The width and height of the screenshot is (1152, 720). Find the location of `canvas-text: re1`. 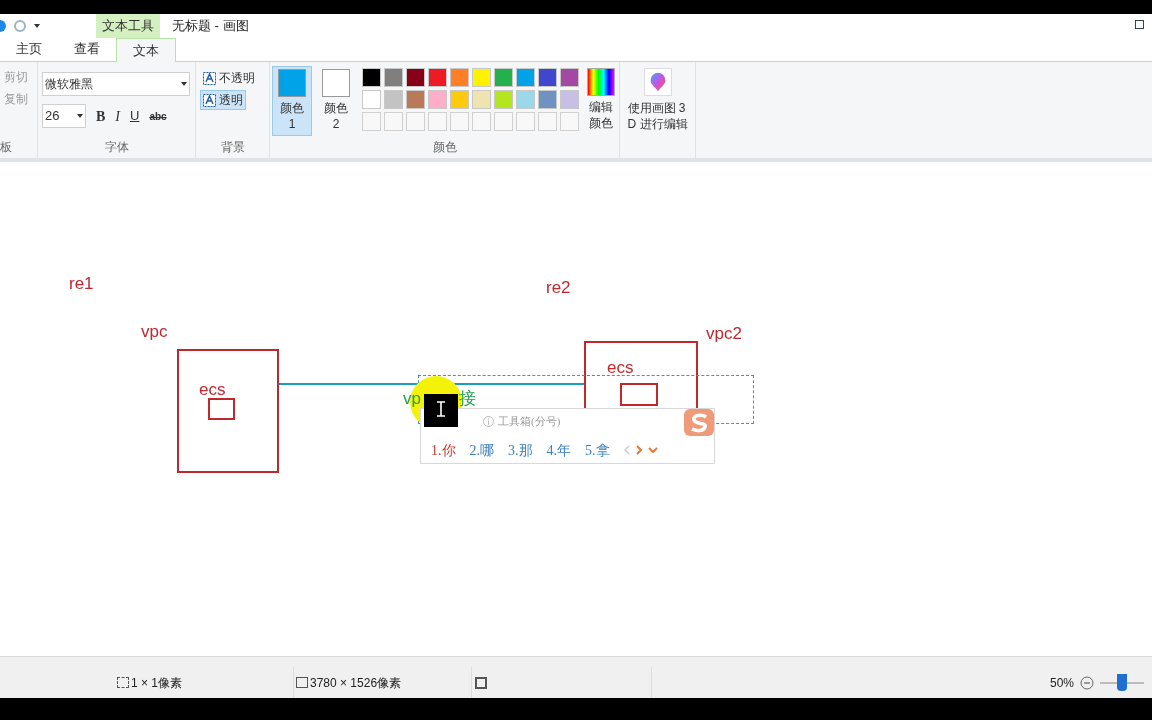

canvas-text: re1 is located at coordinates (81, 283).